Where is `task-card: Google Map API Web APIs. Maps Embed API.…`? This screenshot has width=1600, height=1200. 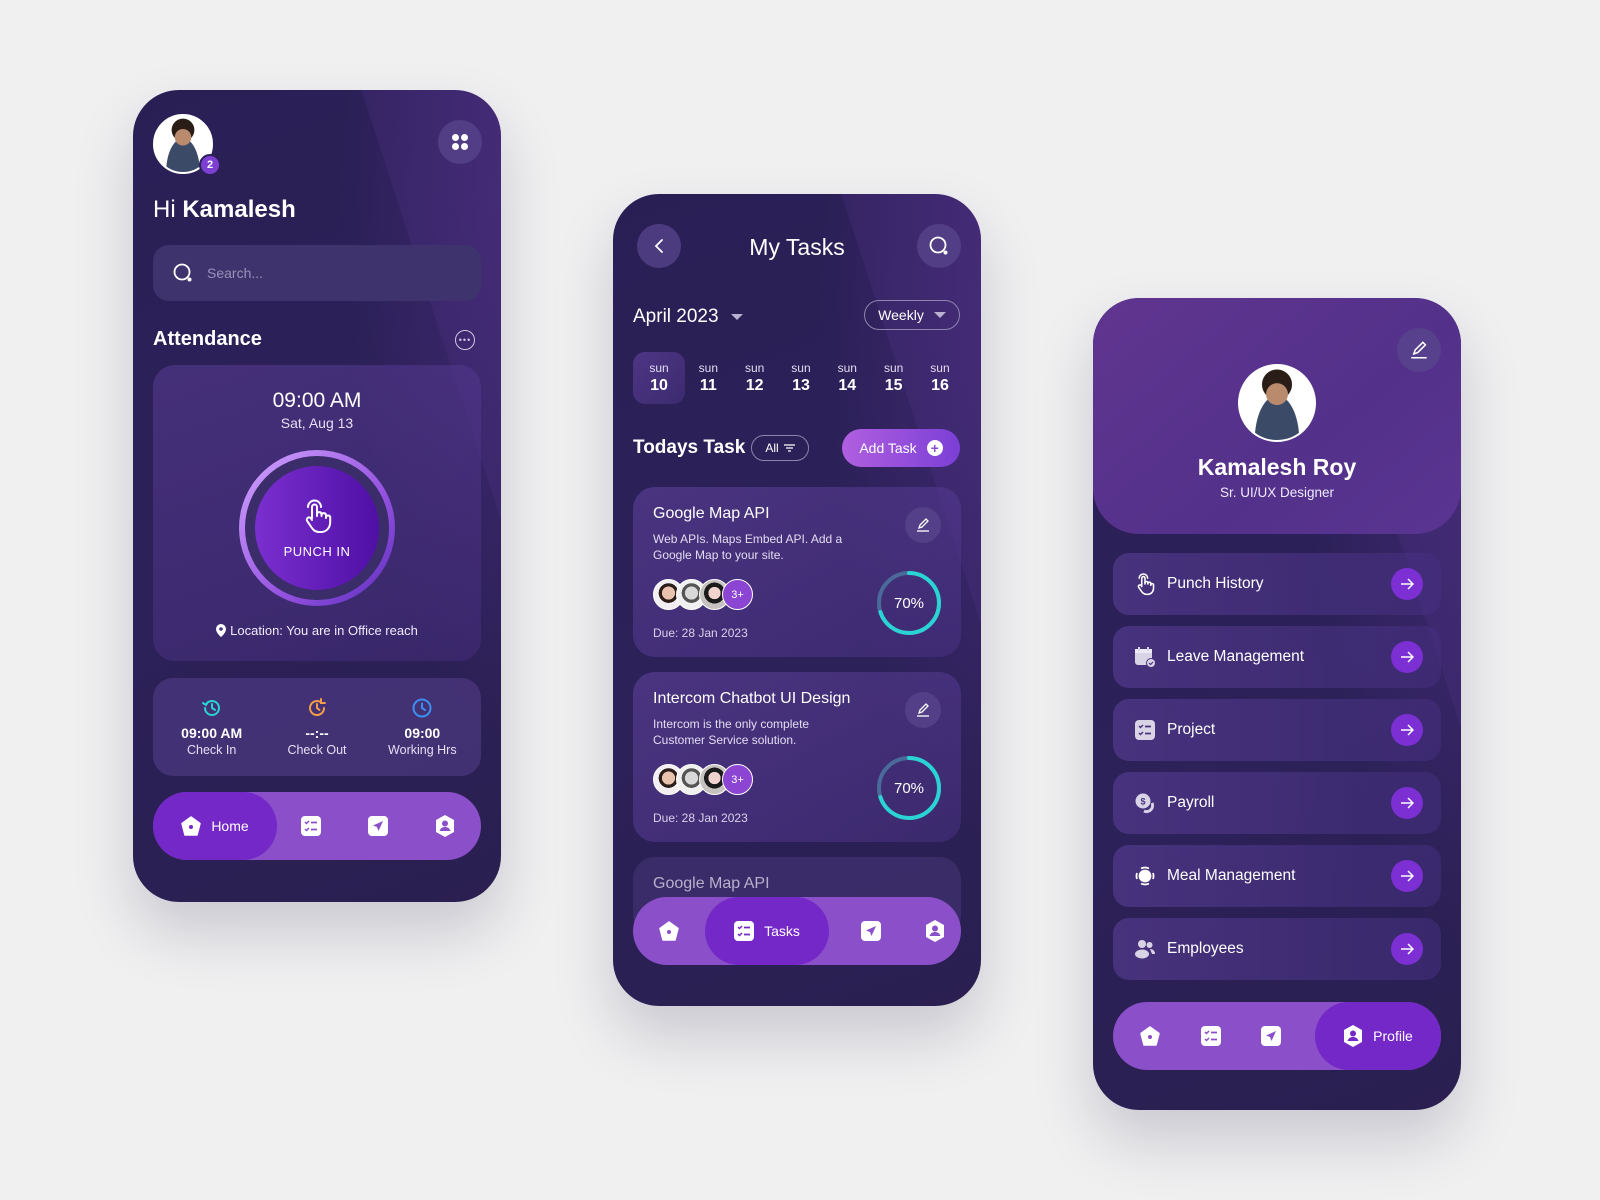
task-card: Google Map API Web APIs. Maps Embed API.… is located at coordinates (797, 572).